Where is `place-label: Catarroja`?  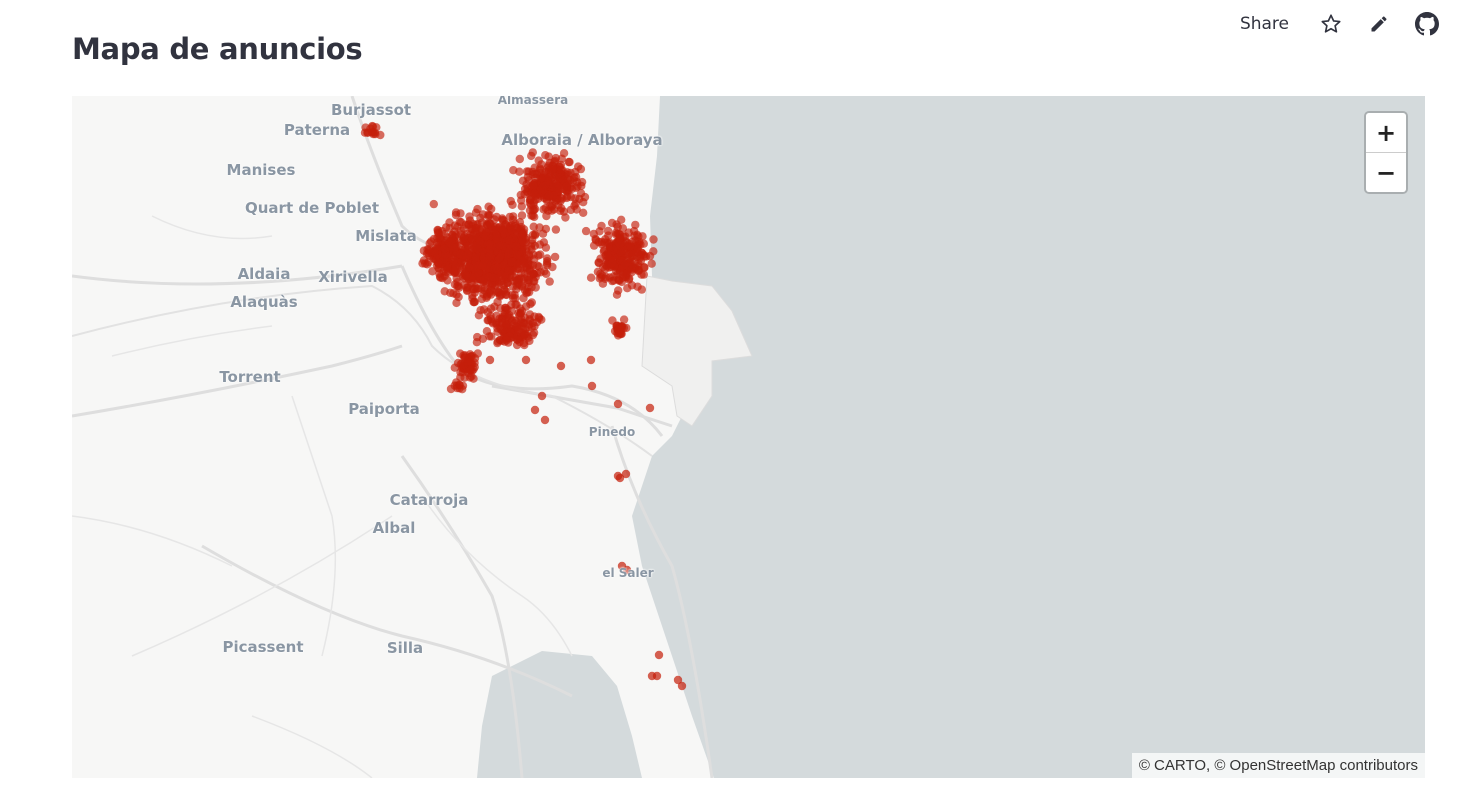 place-label: Catarroja is located at coordinates (429, 500).